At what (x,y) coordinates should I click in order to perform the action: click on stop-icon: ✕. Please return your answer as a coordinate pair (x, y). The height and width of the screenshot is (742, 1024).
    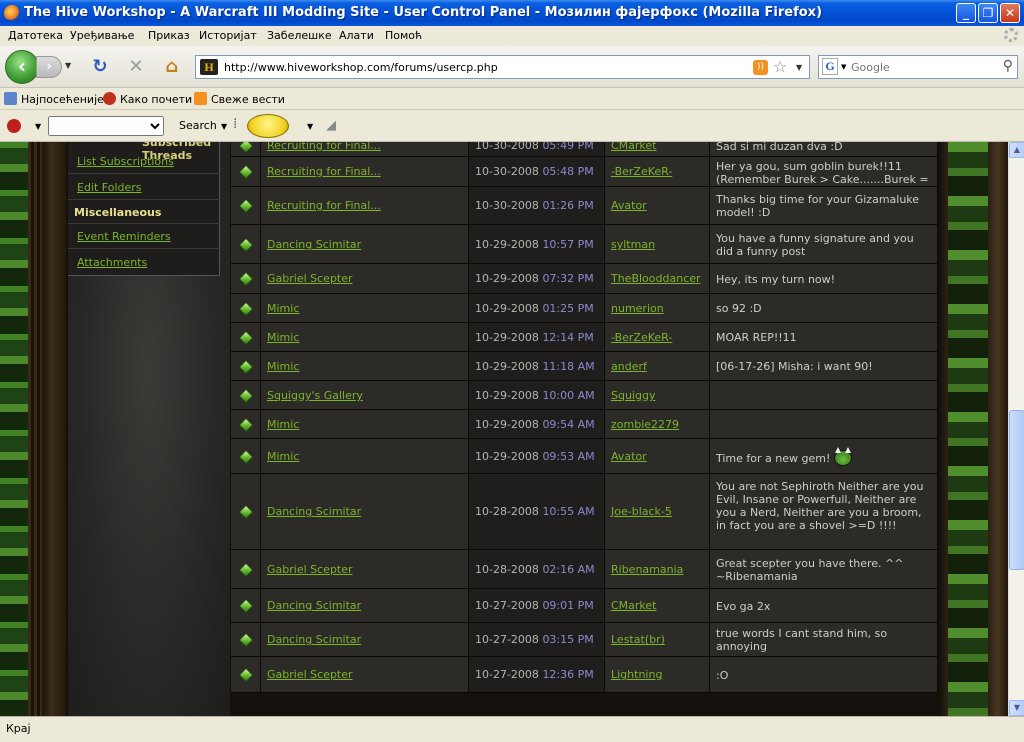
    Looking at the image, I should click on (136, 67).